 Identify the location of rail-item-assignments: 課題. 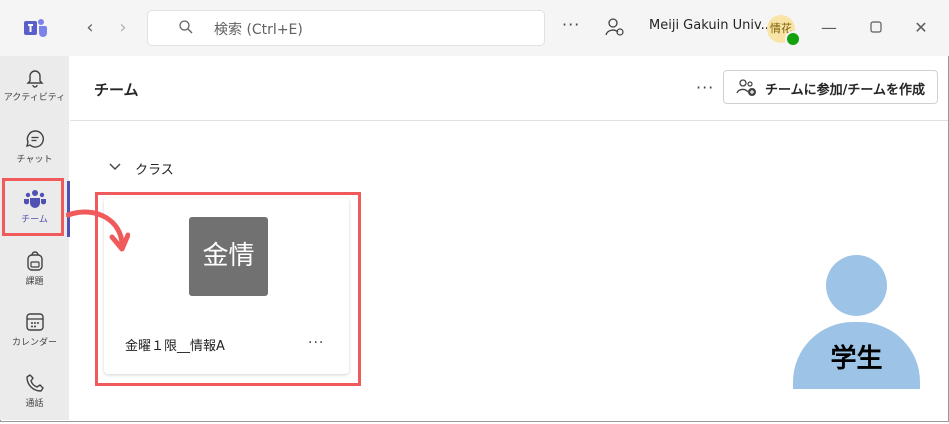
(34, 273).